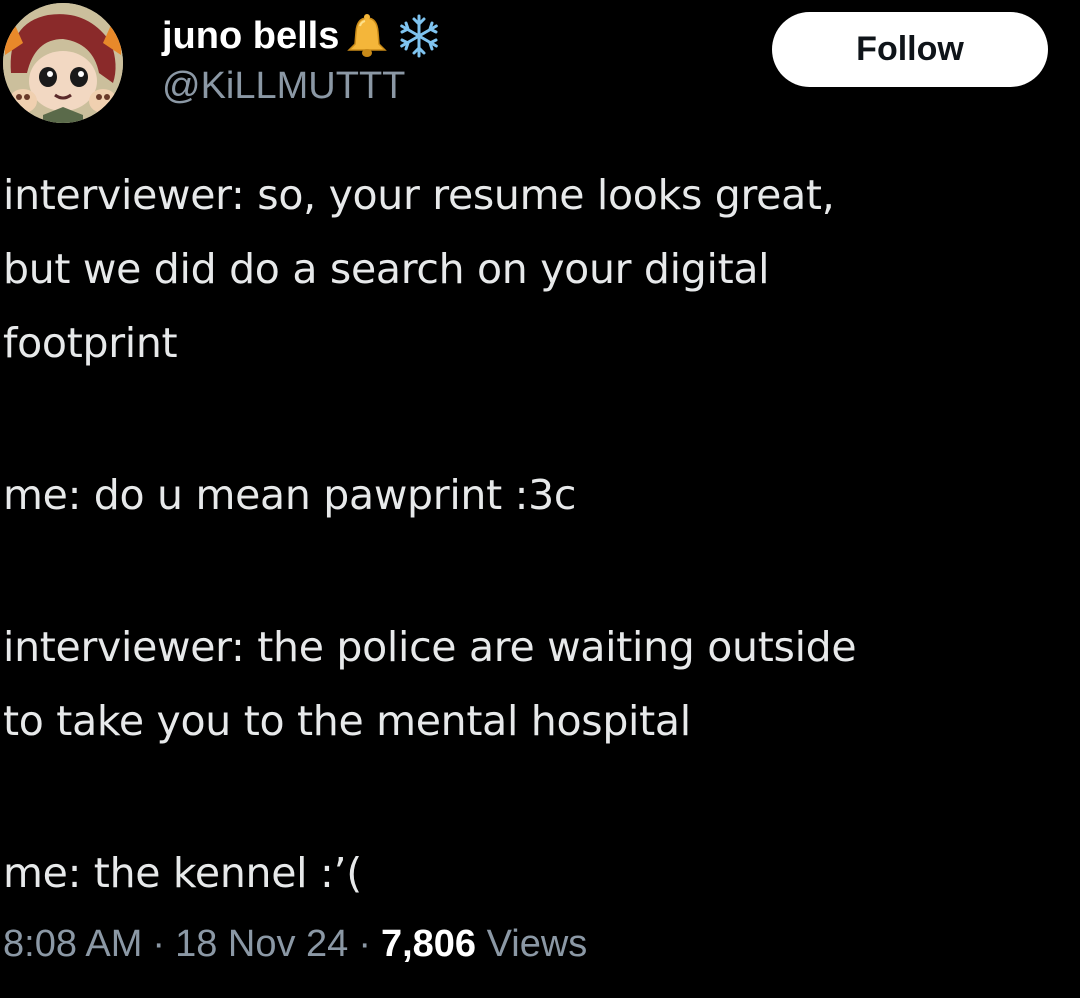 The width and height of the screenshot is (1080, 998). Describe the element at coordinates (261, 944) in the screenshot. I see `tweet-date: 18 Nov 24` at that location.